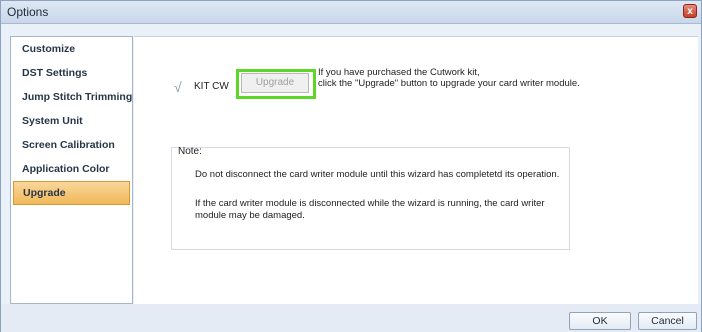 The image size is (702, 332). What do you see at coordinates (72, 97) in the screenshot?
I see `sidebar-item-jump-stitch-trimming: Jump Stitch Trimming` at bounding box center [72, 97].